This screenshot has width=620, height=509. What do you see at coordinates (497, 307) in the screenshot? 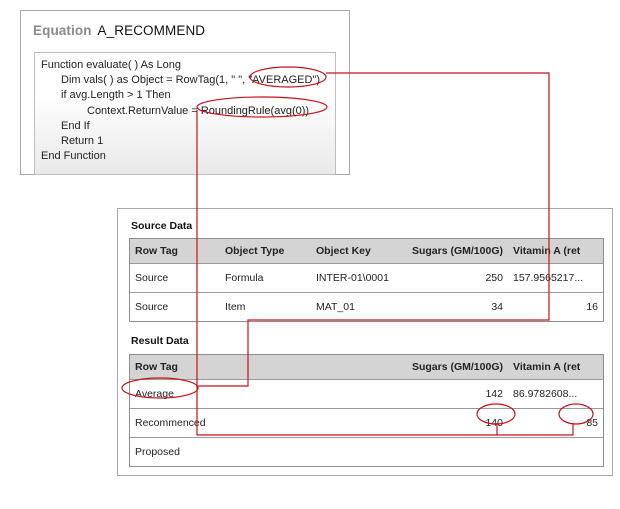
I see `cell-sugars: 34` at bounding box center [497, 307].